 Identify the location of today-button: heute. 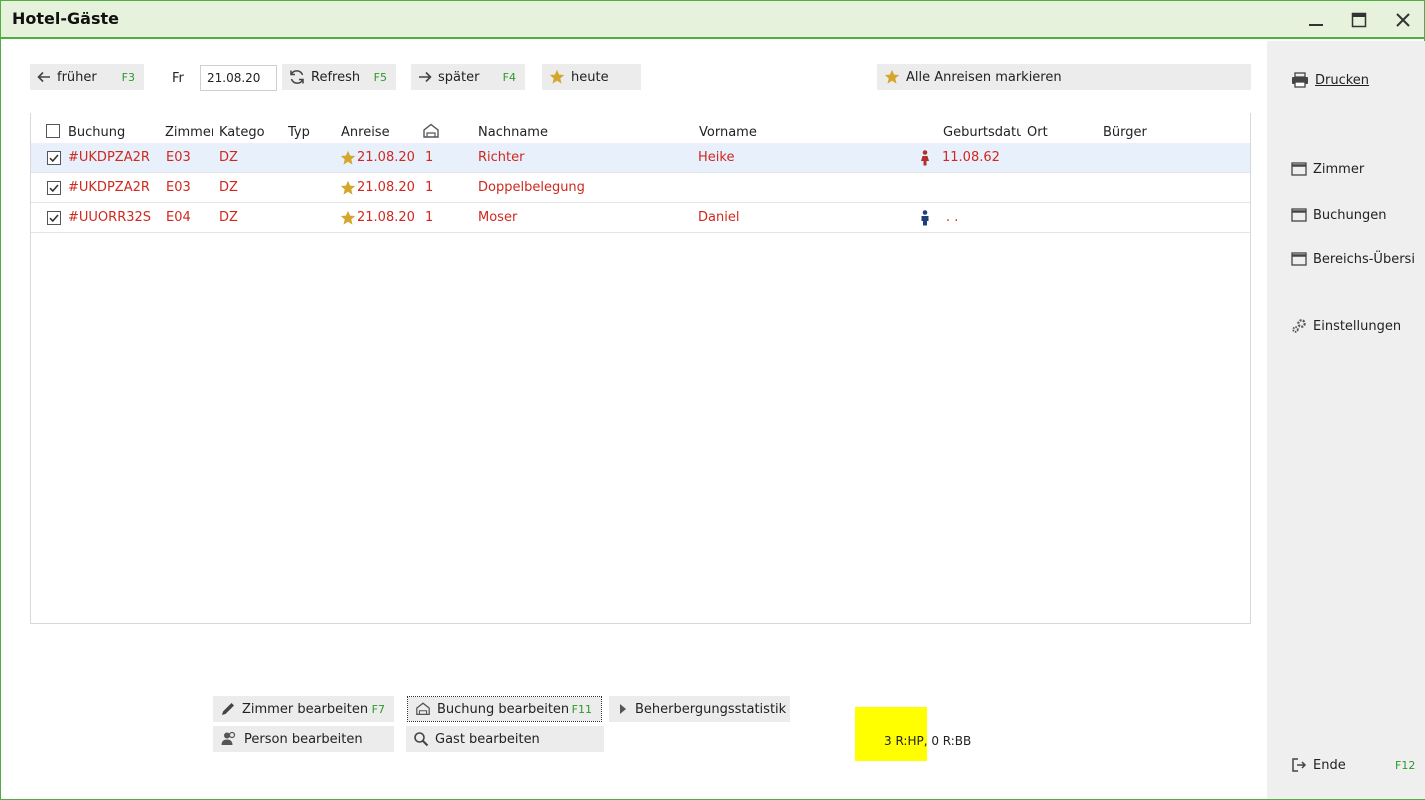
(591, 77).